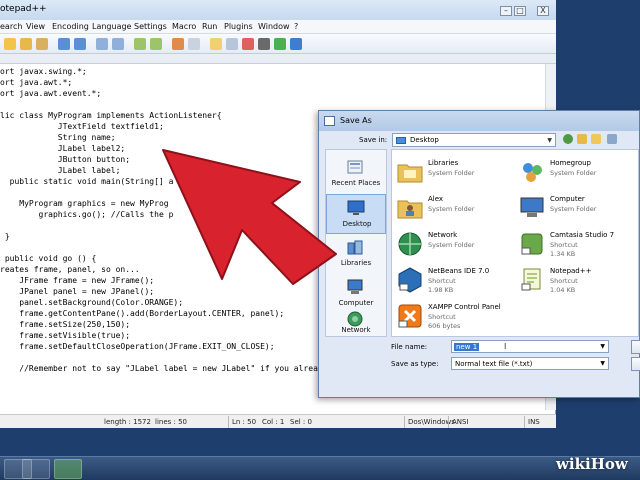 Image resolution: width=640 pixels, height=480 pixels. I want to click on copy-icon, so click(26, 44).